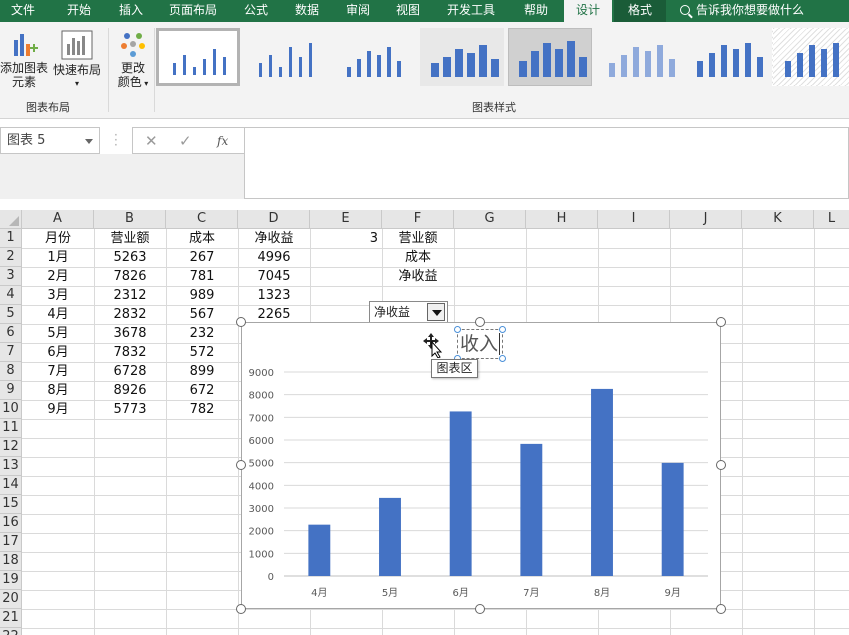  What do you see at coordinates (490, 219) in the screenshot?
I see `column-header-g: G` at bounding box center [490, 219].